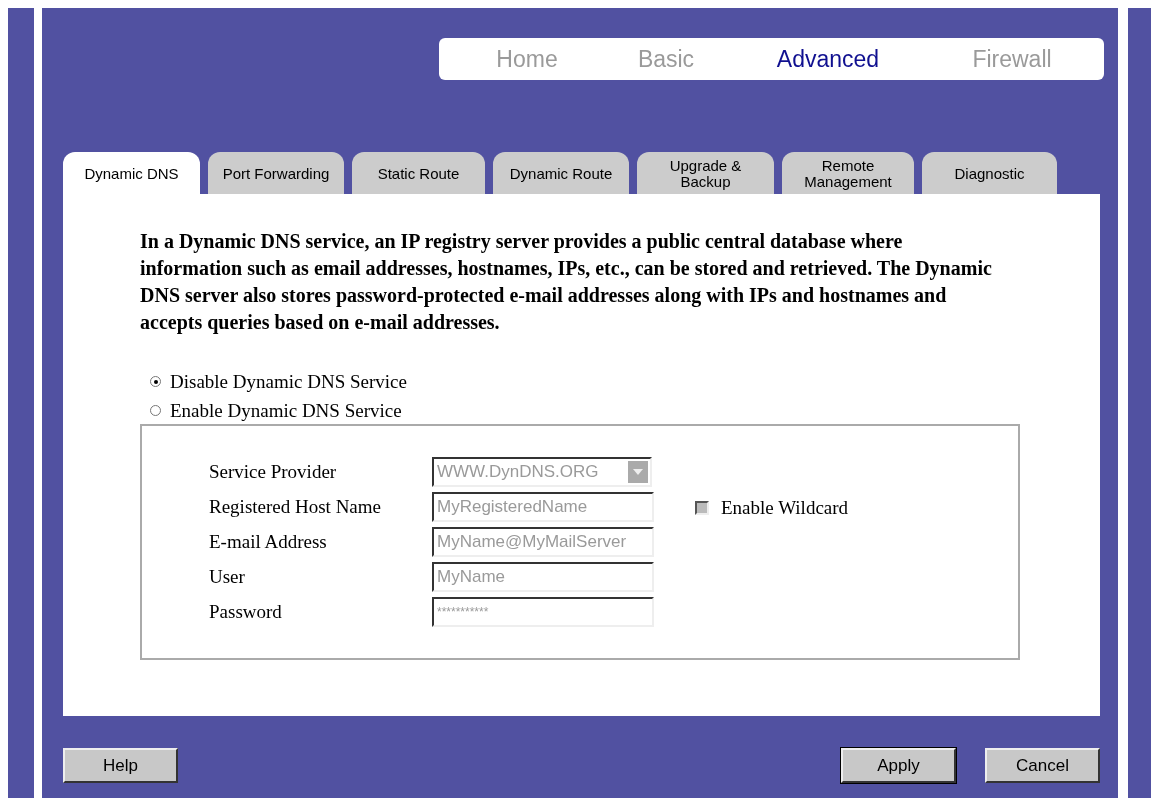  Describe the element at coordinates (246, 612) in the screenshot. I see `field-label: Password` at that location.